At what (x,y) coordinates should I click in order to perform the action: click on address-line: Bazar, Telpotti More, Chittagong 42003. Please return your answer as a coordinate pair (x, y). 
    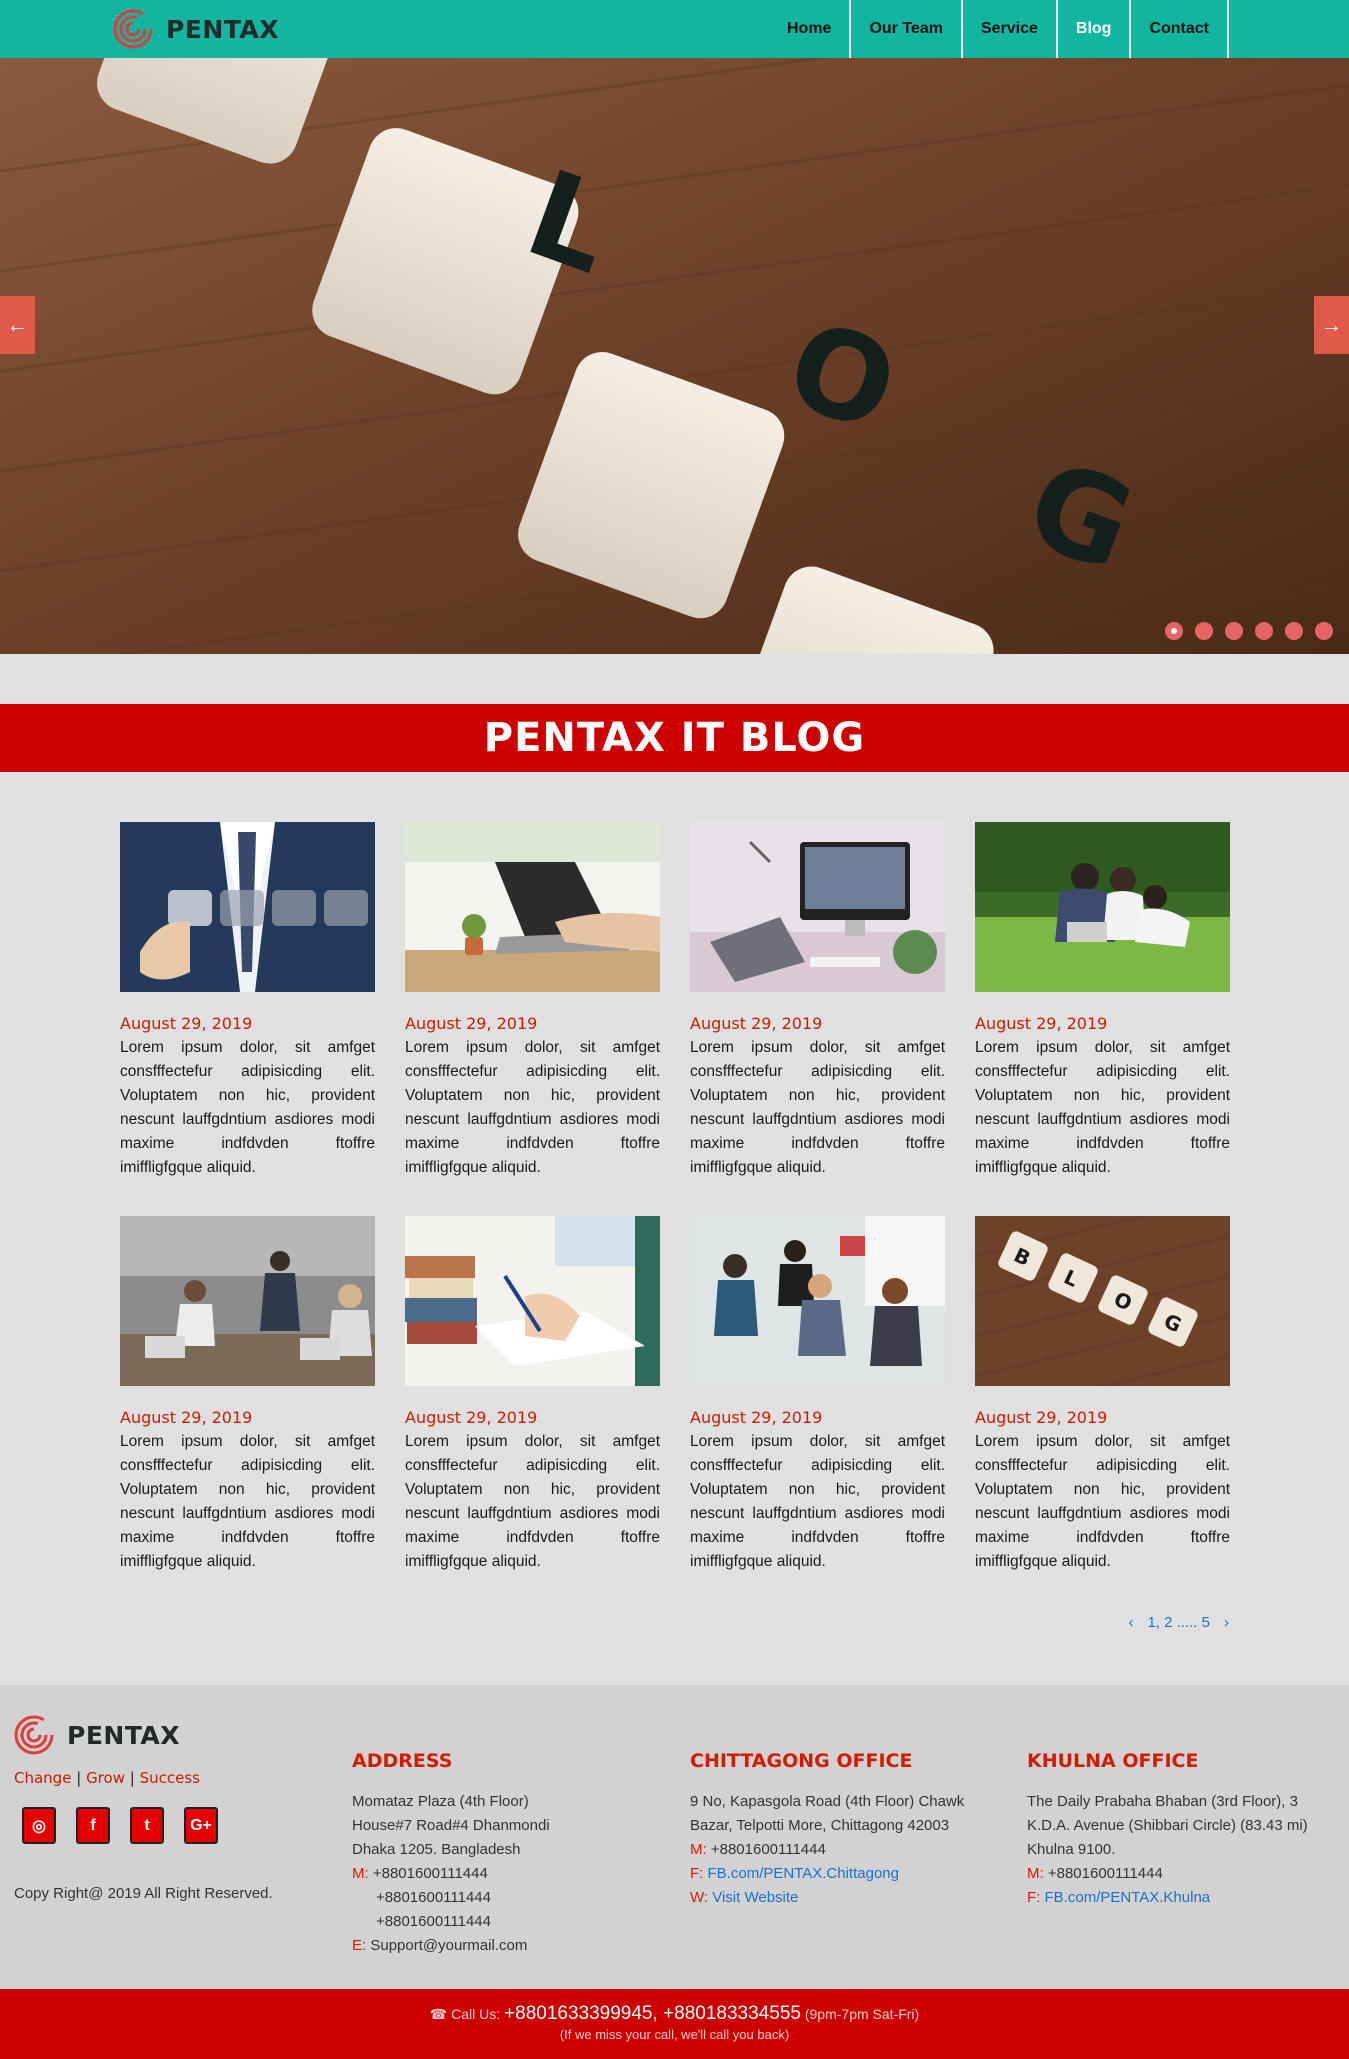
    Looking at the image, I should click on (820, 1825).